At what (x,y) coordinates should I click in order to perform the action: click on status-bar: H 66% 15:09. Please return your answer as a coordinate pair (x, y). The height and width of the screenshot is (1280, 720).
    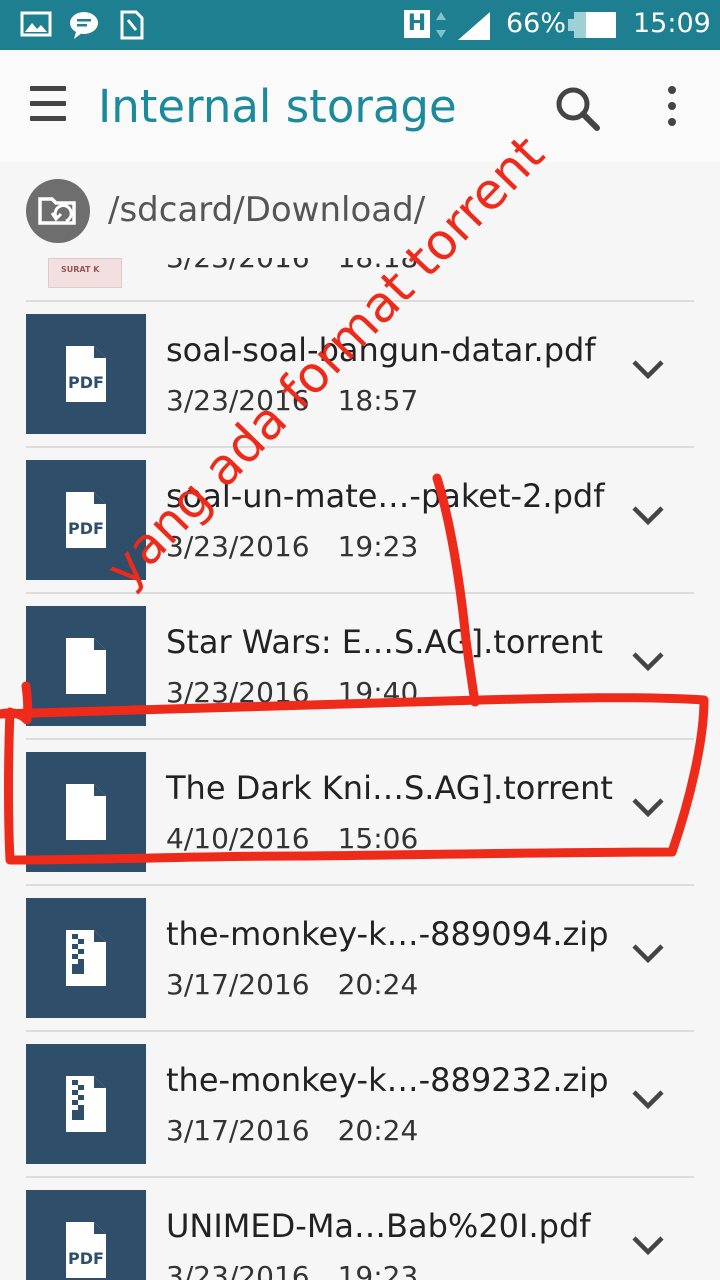
    Looking at the image, I should click on (360, 25).